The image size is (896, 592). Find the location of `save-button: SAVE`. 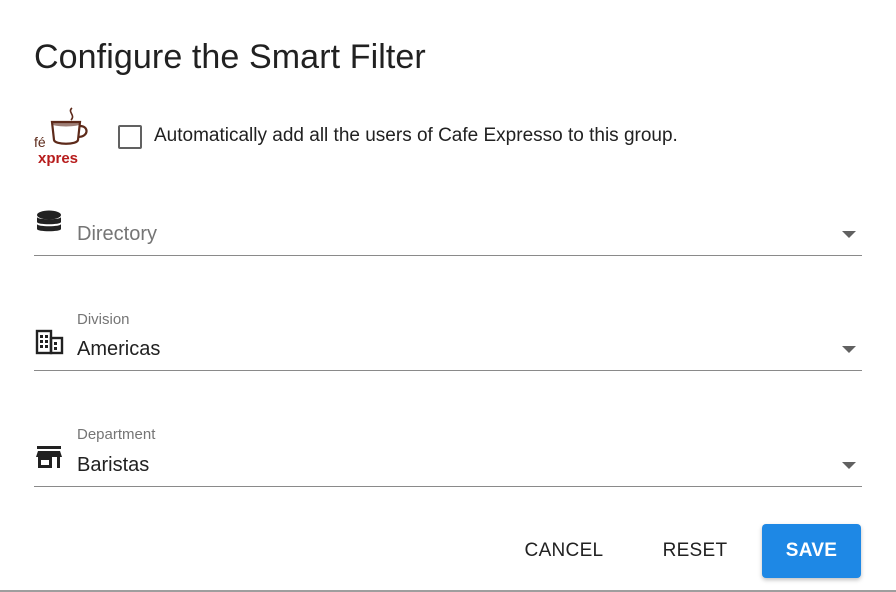

save-button: SAVE is located at coordinates (811, 551).